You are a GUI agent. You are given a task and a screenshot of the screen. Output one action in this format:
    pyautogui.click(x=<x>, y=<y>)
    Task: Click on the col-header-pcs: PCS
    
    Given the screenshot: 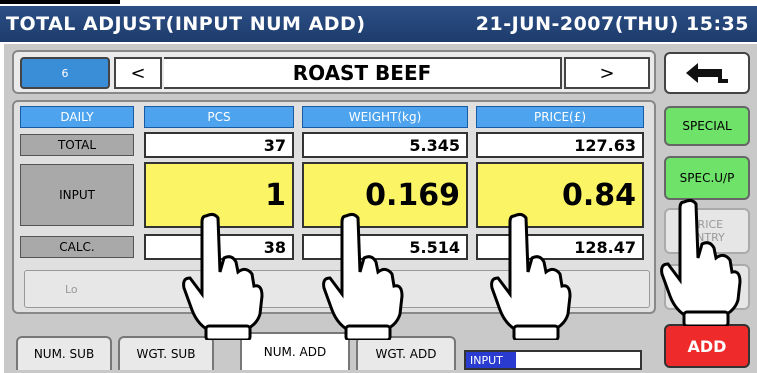 What is the action you would take?
    pyautogui.click(x=219, y=117)
    